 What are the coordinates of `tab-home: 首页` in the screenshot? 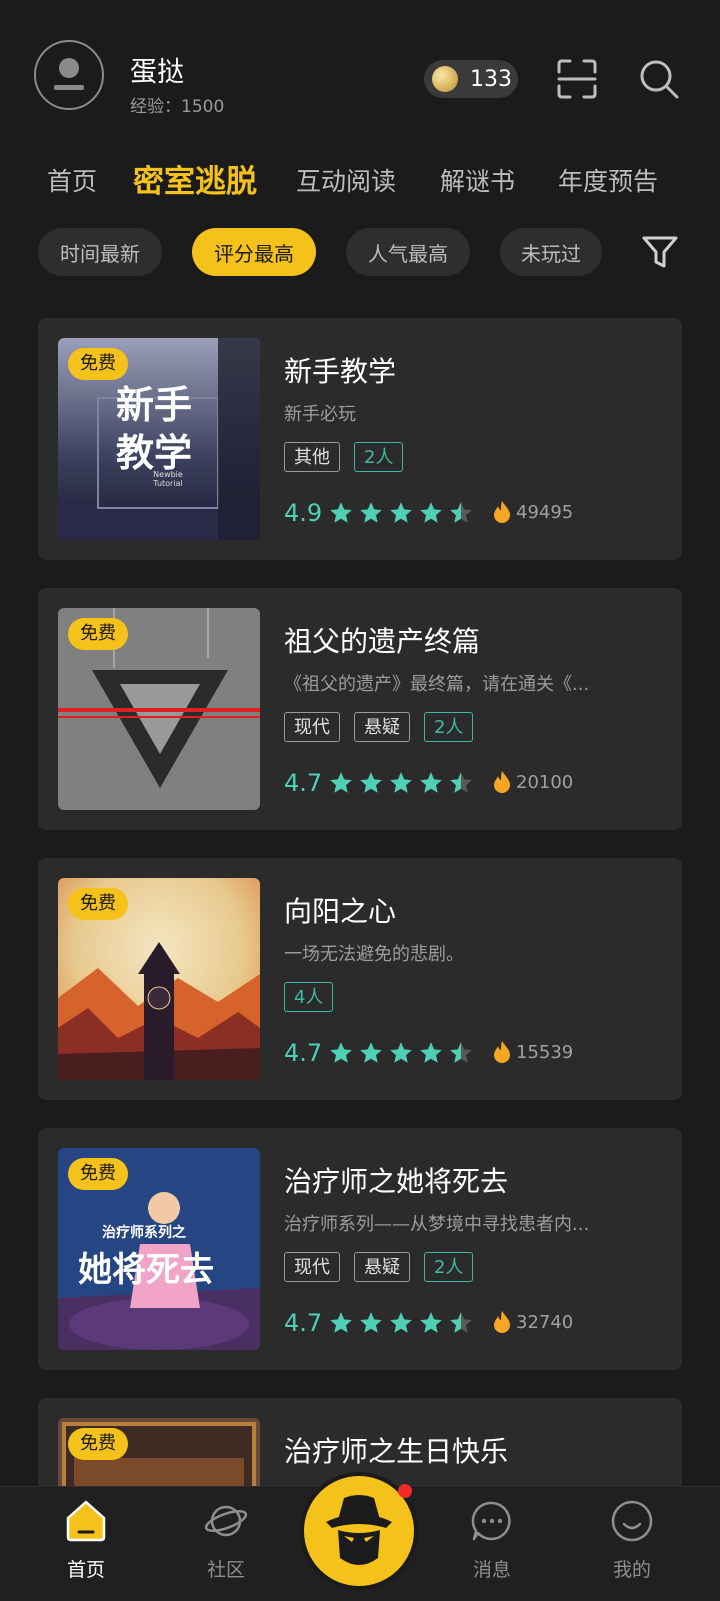 It's located at (72, 180).